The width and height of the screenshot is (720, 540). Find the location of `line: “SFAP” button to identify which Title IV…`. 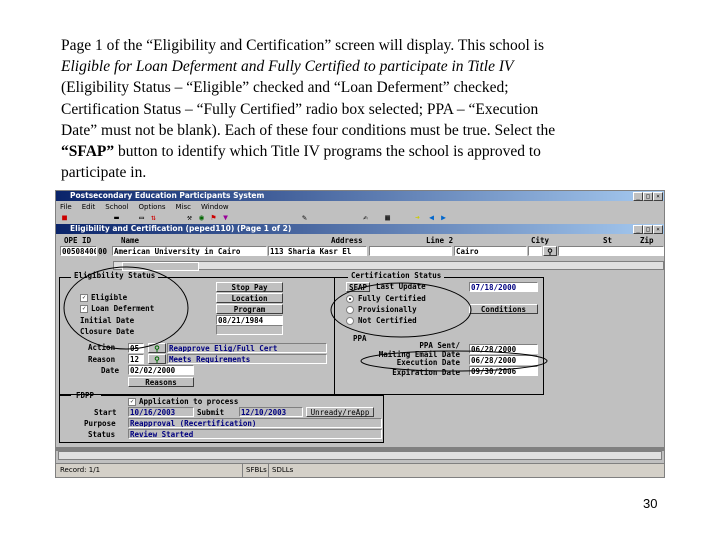

line: “SFAP” button to identify which Title IV… is located at coordinates (361, 151).